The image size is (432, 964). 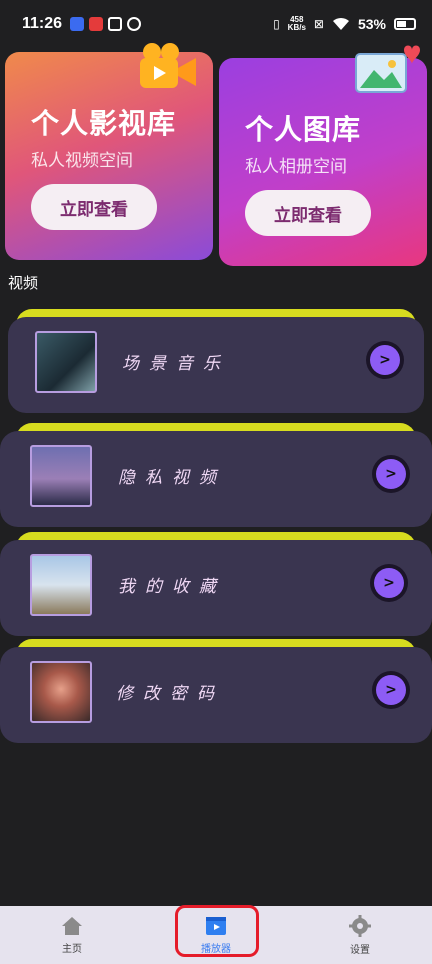 What do you see at coordinates (296, 27) in the screenshot?
I see `net-speed-unit: KB/s` at bounding box center [296, 27].